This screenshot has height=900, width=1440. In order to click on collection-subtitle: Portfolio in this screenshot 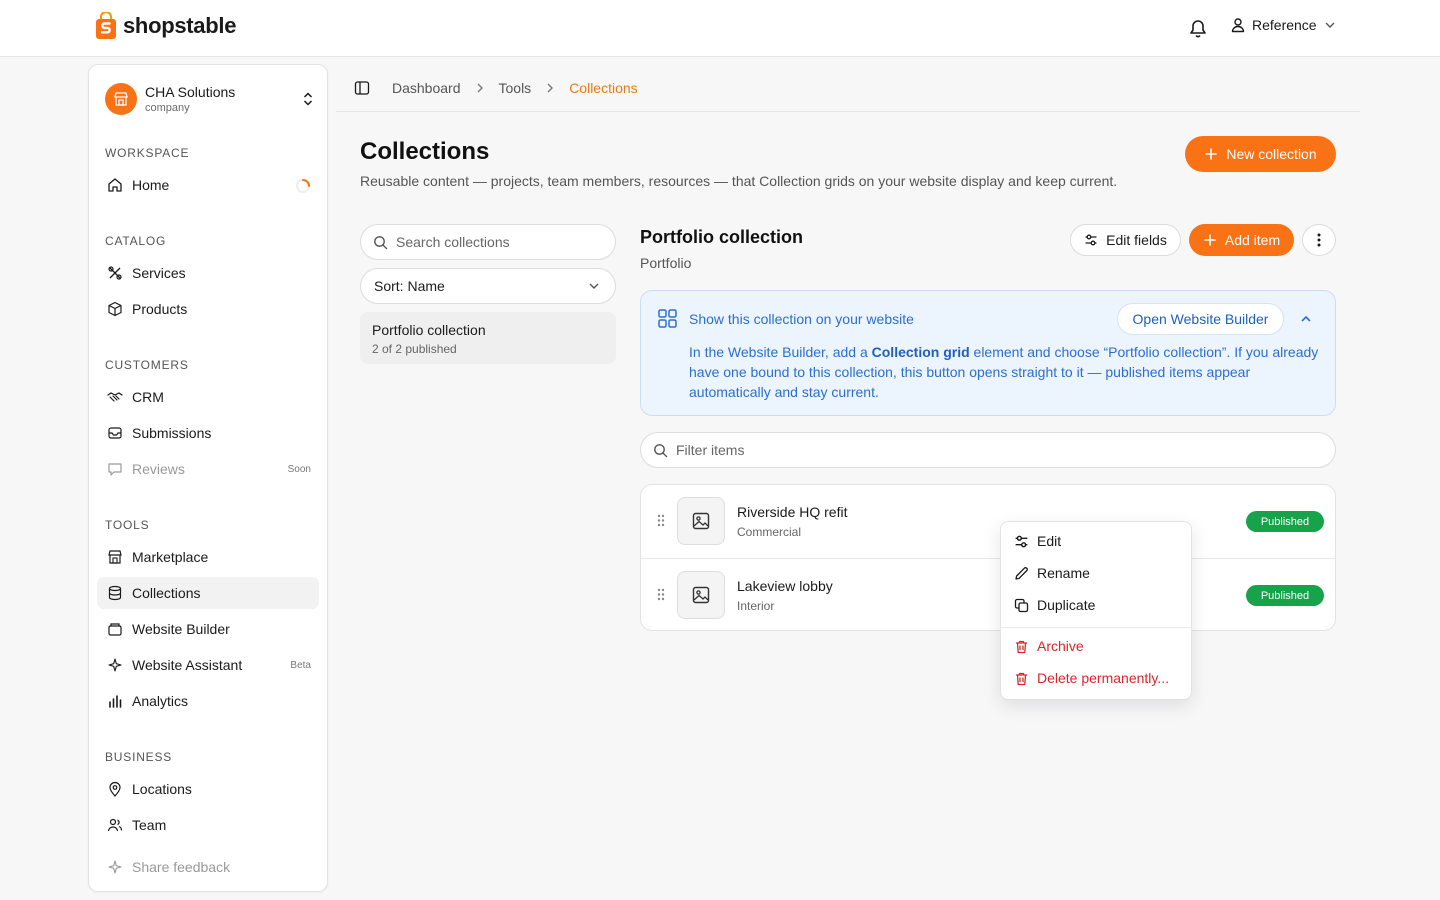, I will do `click(666, 263)`.